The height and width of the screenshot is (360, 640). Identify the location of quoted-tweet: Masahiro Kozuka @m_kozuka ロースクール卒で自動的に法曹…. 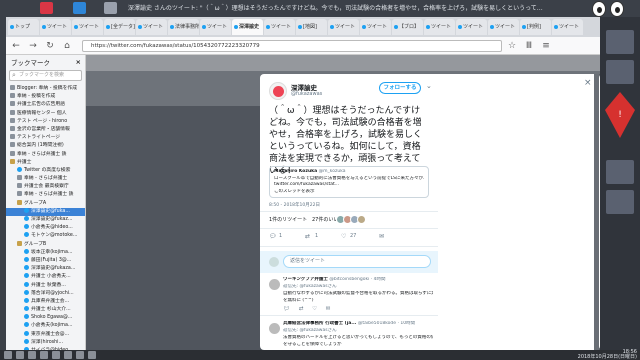
(349, 182).